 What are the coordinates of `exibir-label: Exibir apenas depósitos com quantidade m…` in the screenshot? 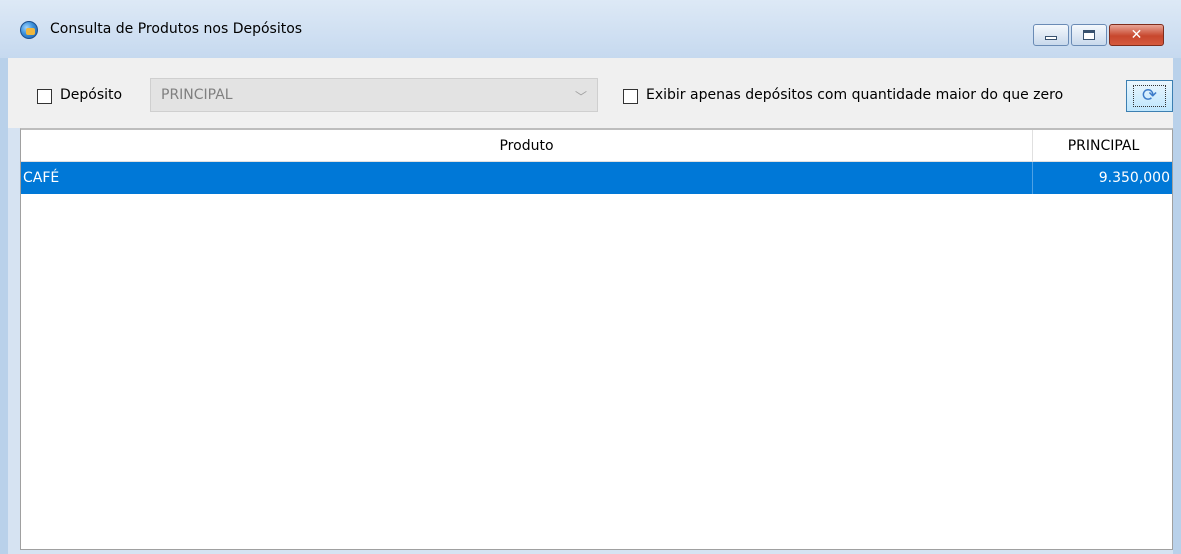 It's located at (854, 95).